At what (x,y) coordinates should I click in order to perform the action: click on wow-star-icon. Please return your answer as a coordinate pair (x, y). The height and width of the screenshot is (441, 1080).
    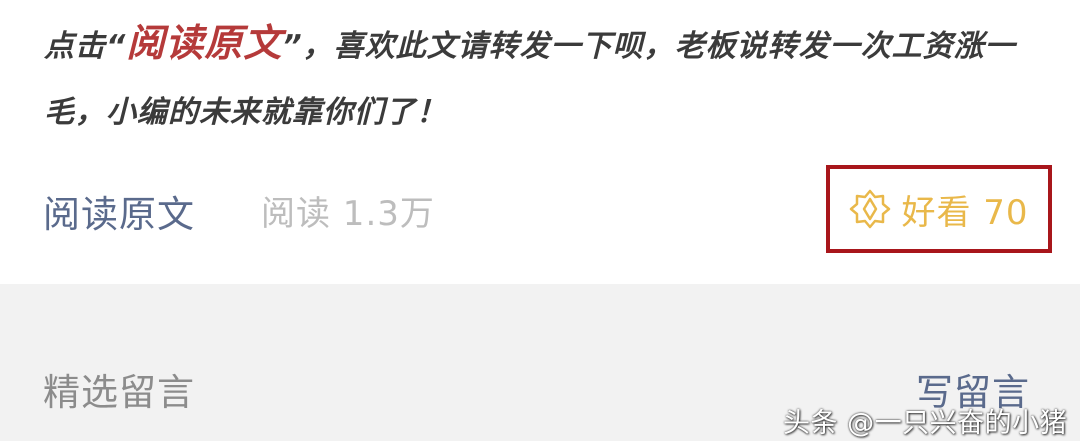
    Looking at the image, I should click on (870, 209).